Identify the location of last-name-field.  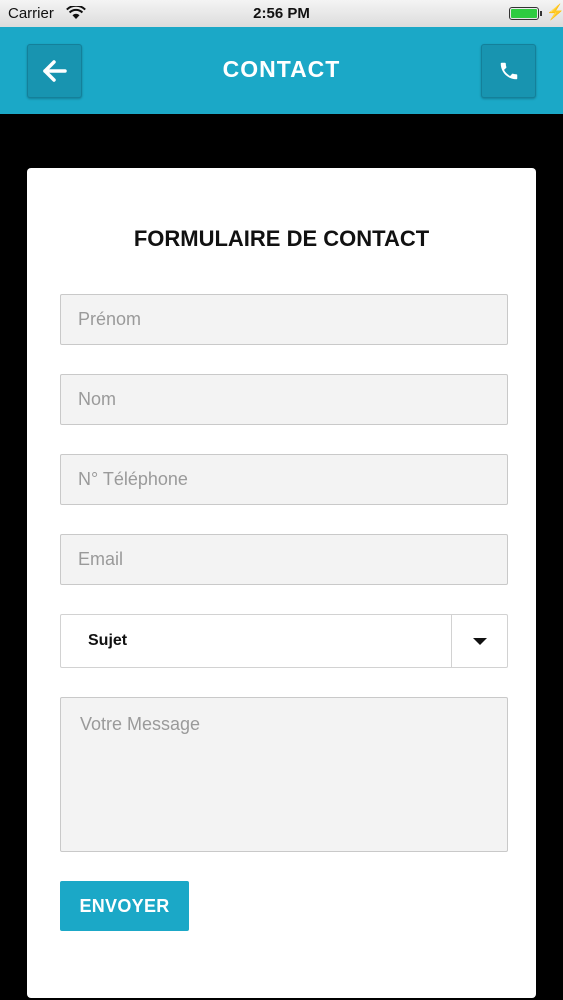
(284, 399).